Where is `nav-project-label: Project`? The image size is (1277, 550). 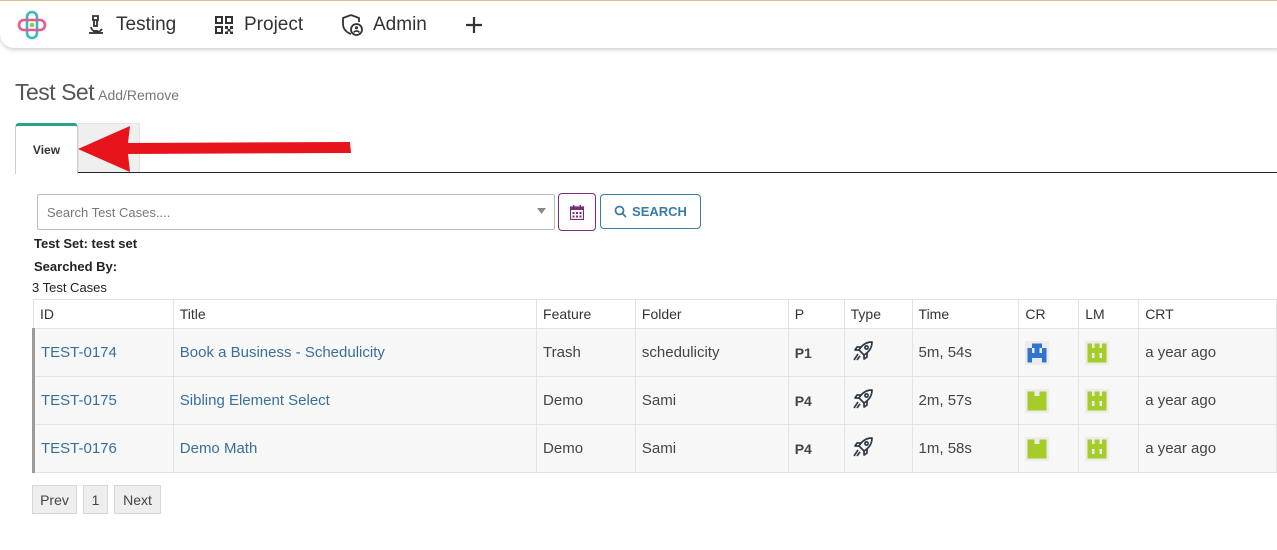
nav-project-label: Project is located at coordinates (274, 24).